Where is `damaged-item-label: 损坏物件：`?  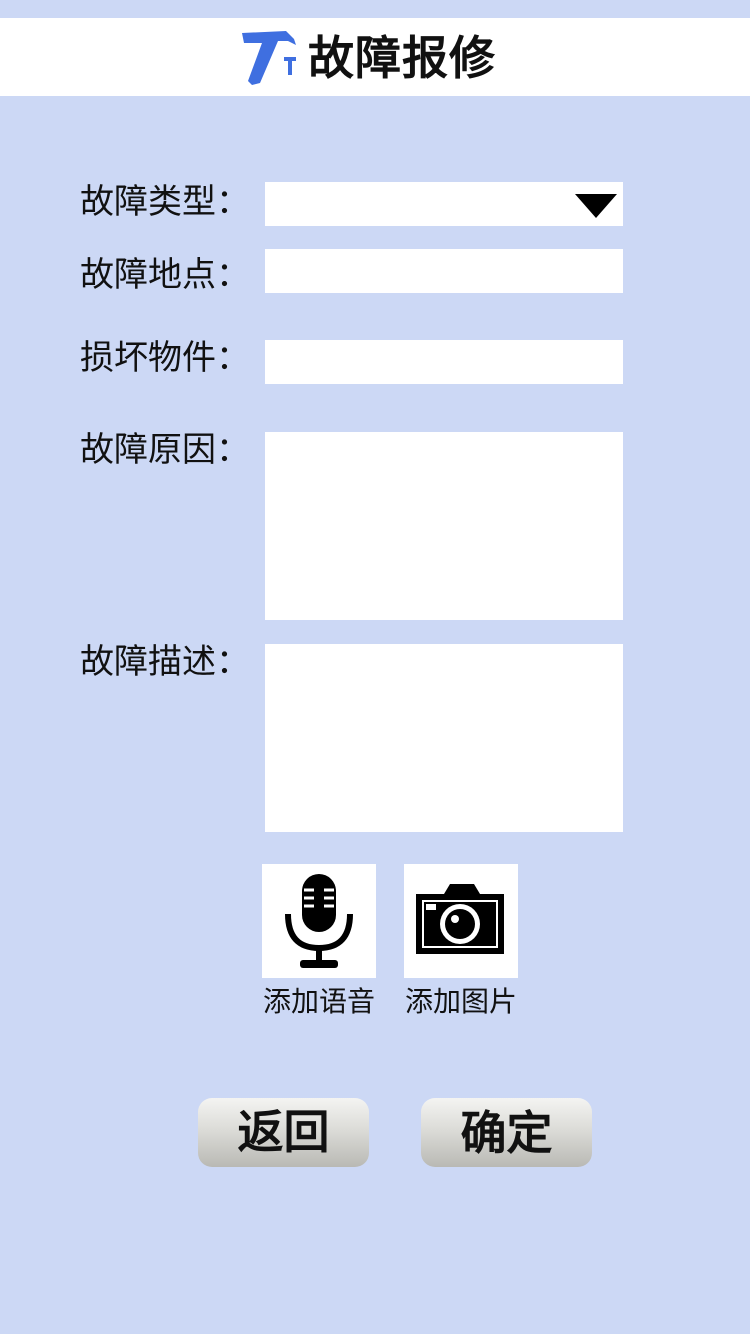
damaged-item-label: 损坏物件： is located at coordinates (165, 358).